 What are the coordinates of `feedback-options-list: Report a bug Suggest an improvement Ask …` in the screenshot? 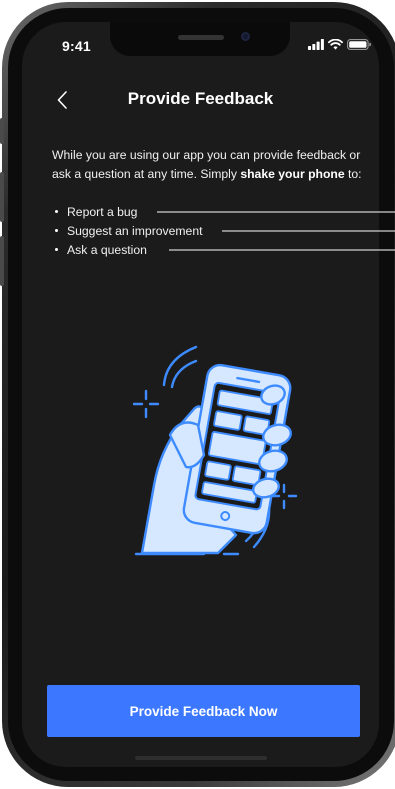 It's located at (215, 230).